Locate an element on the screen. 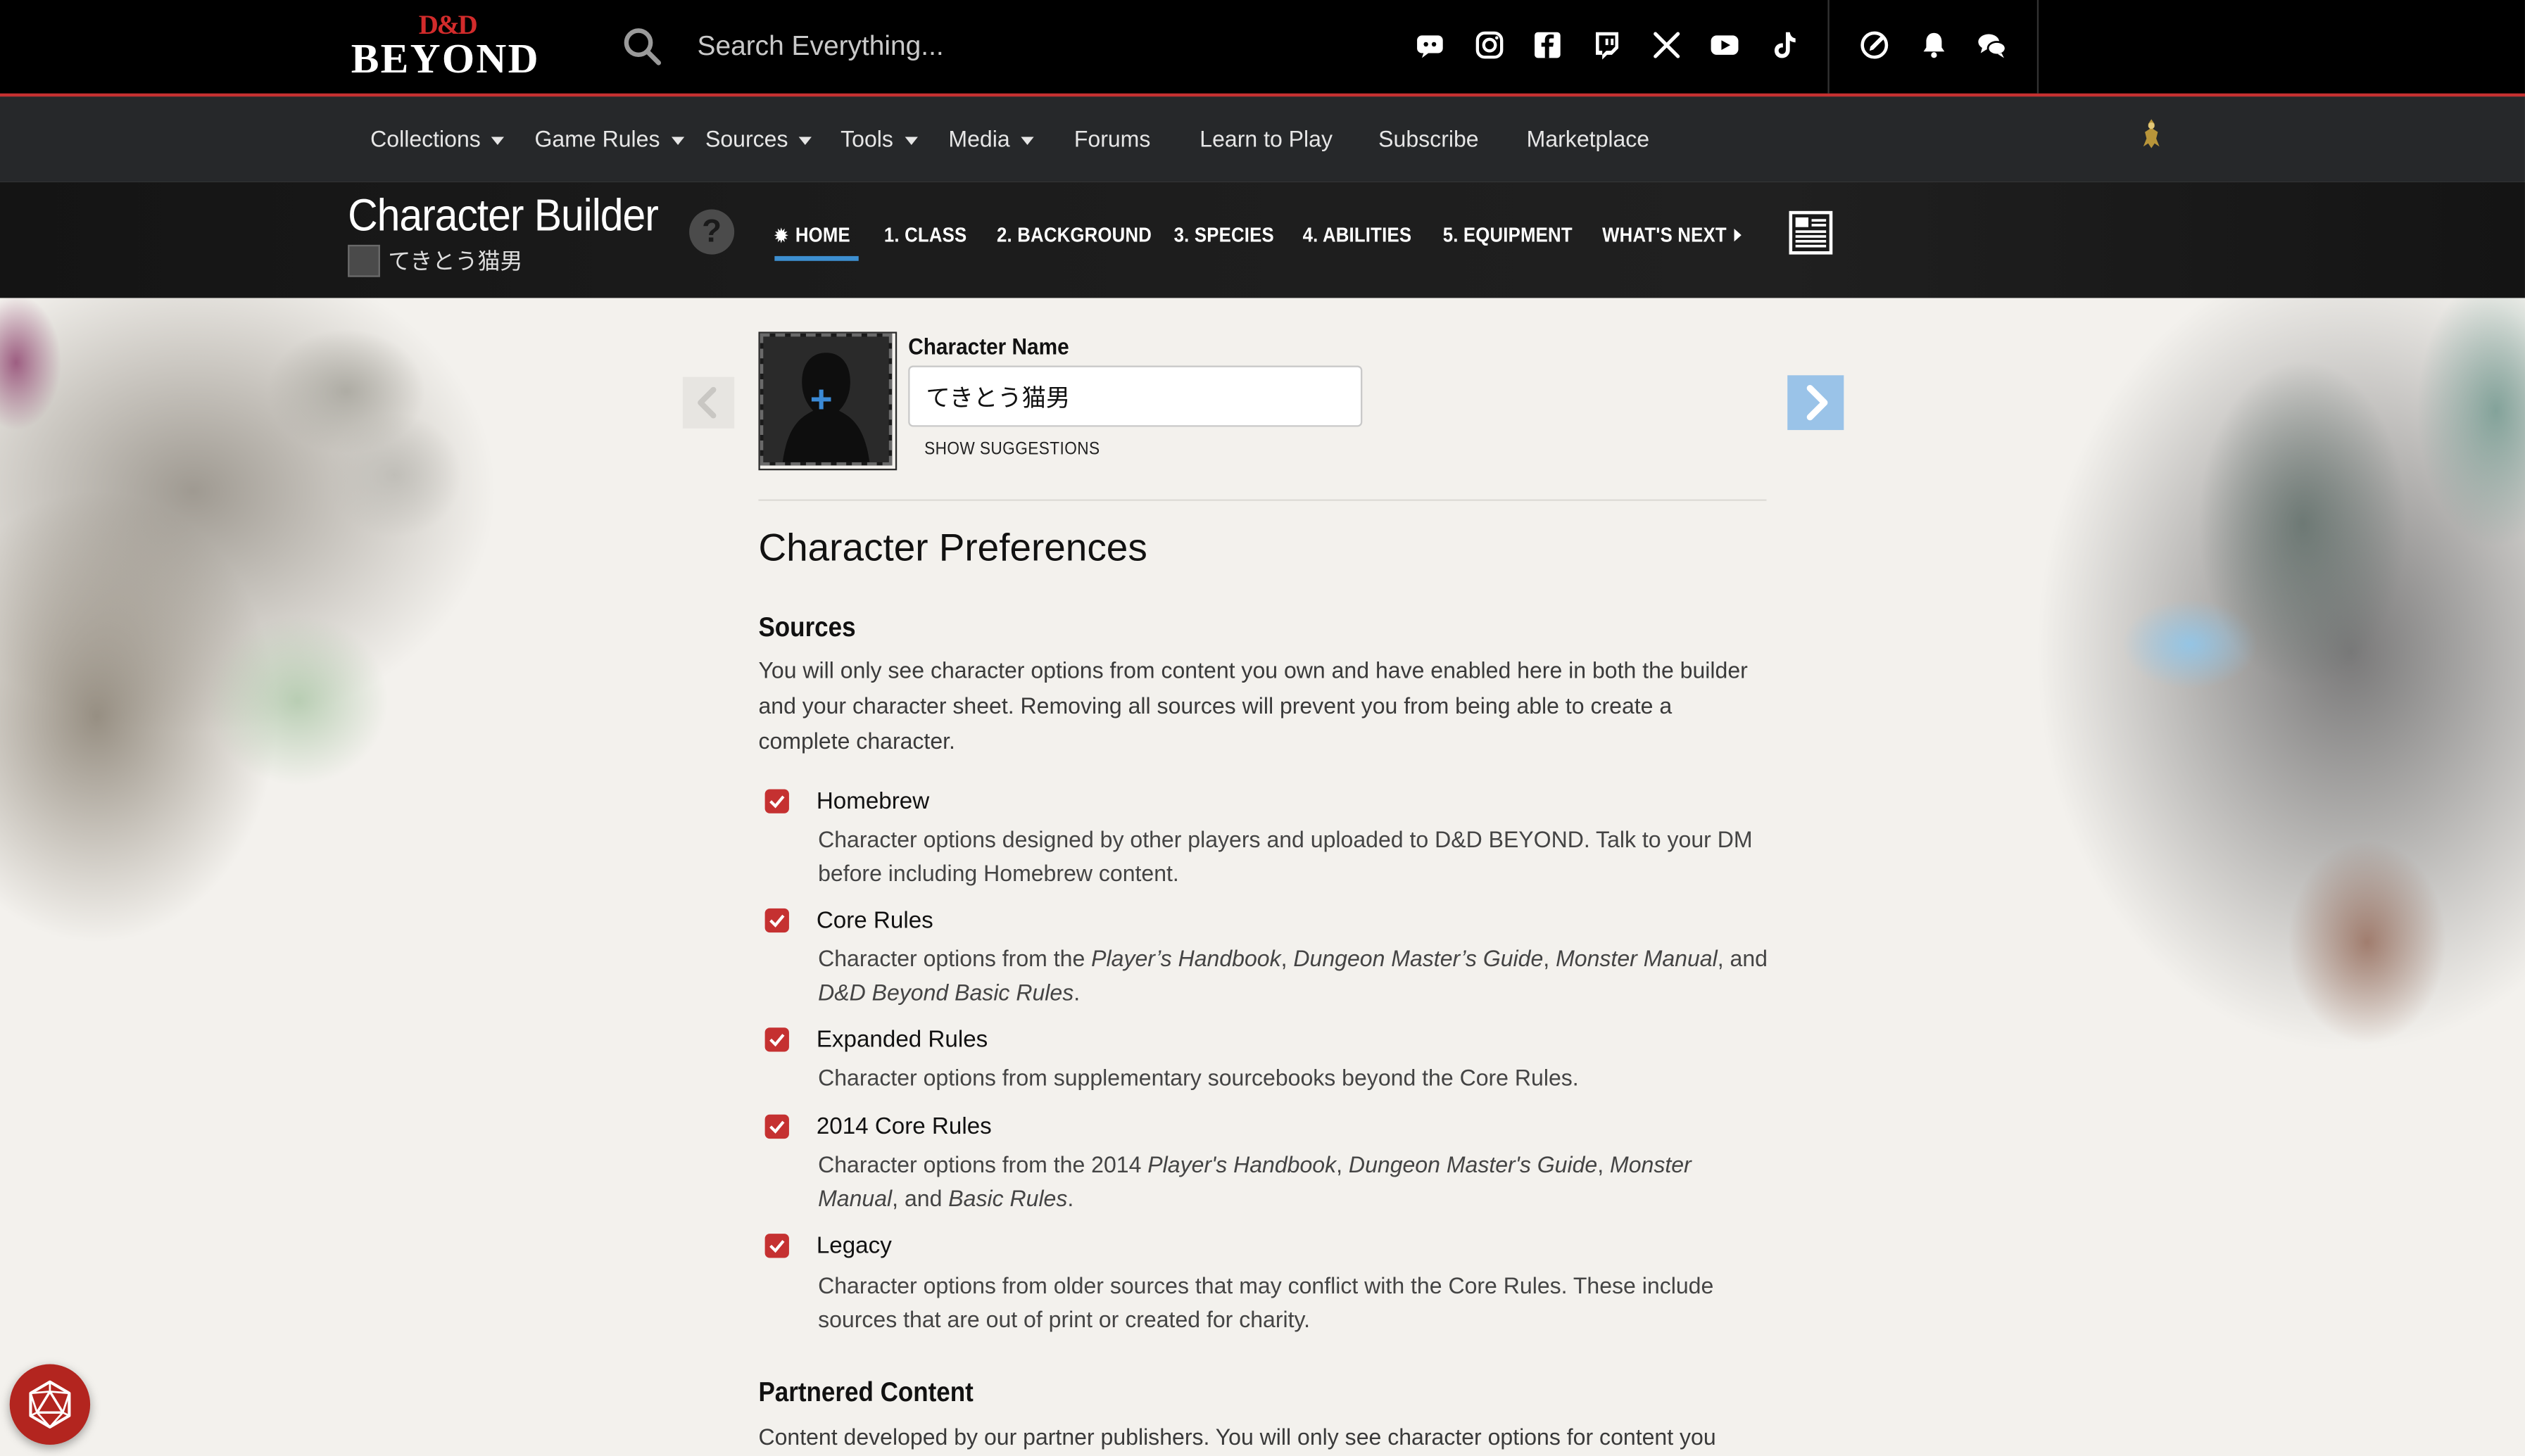 Image resolution: width=2525 pixels, height=1456 pixels. legacy-checkbox is located at coordinates (776, 1246).